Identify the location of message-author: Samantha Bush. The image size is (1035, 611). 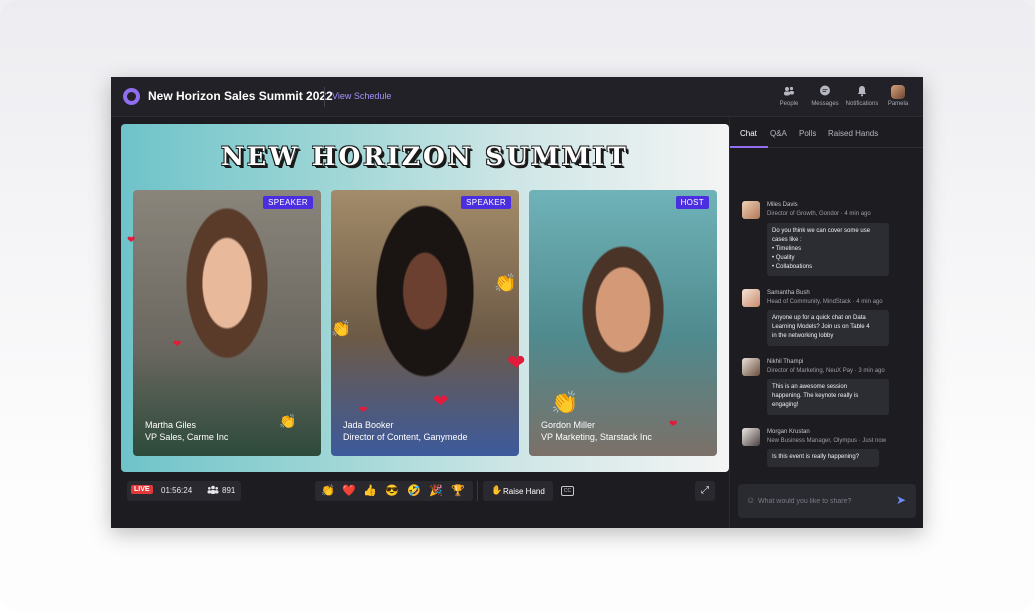
(788, 293).